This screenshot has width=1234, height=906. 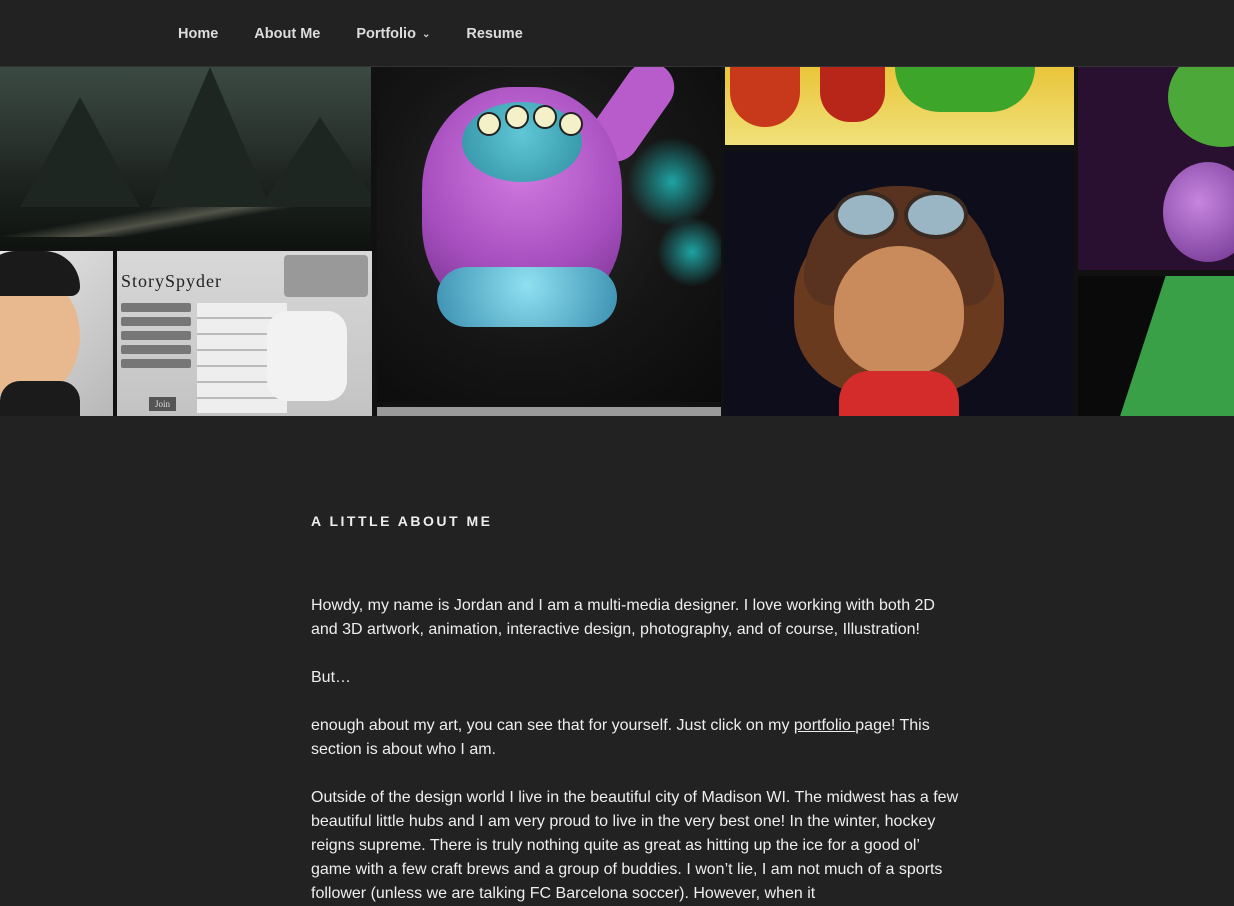 What do you see at coordinates (185, 157) in the screenshot?
I see `landscape-artwork` at bounding box center [185, 157].